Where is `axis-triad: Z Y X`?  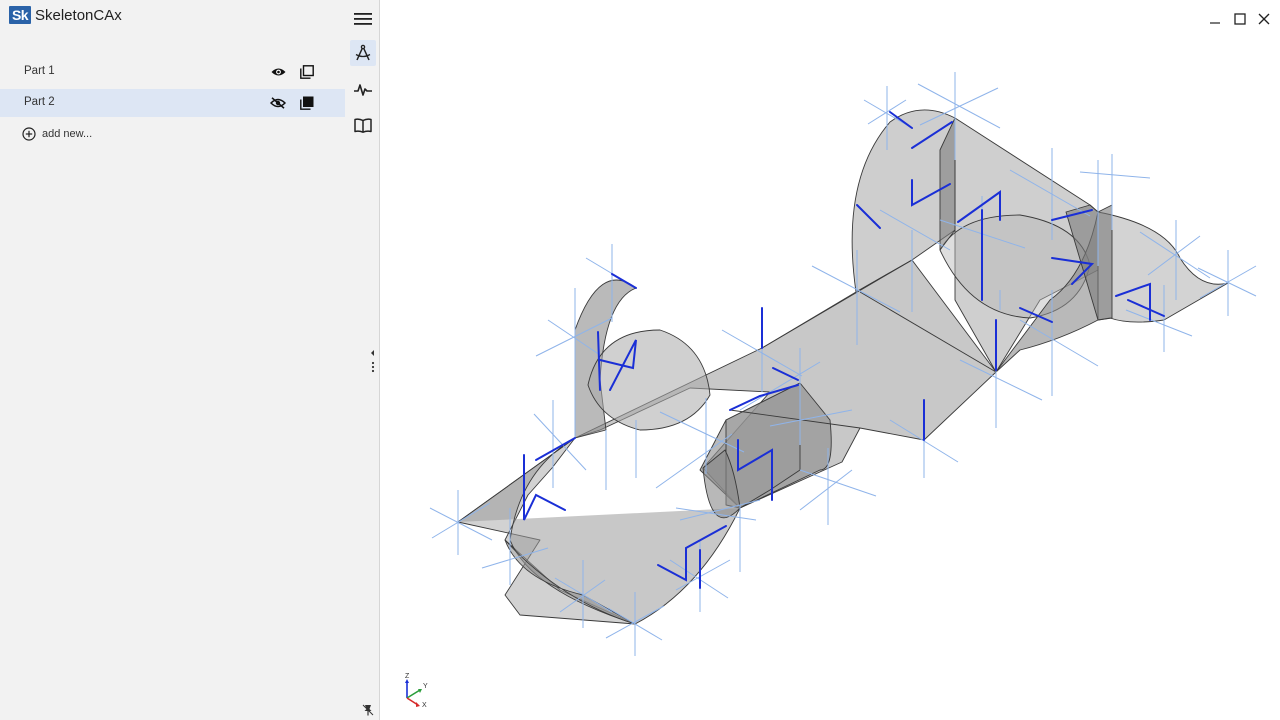
axis-triad: Z Y X is located at coordinates (416, 691).